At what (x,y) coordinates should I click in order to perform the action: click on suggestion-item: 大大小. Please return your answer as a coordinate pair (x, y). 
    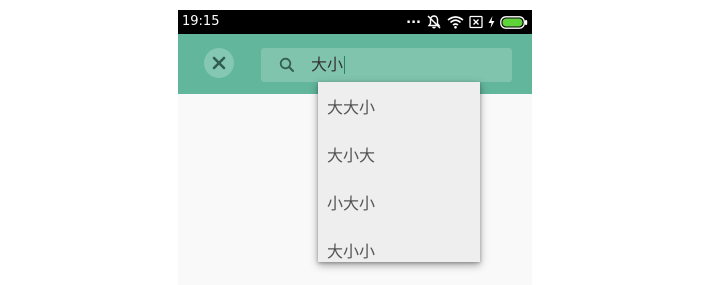
    Looking at the image, I should click on (399, 106).